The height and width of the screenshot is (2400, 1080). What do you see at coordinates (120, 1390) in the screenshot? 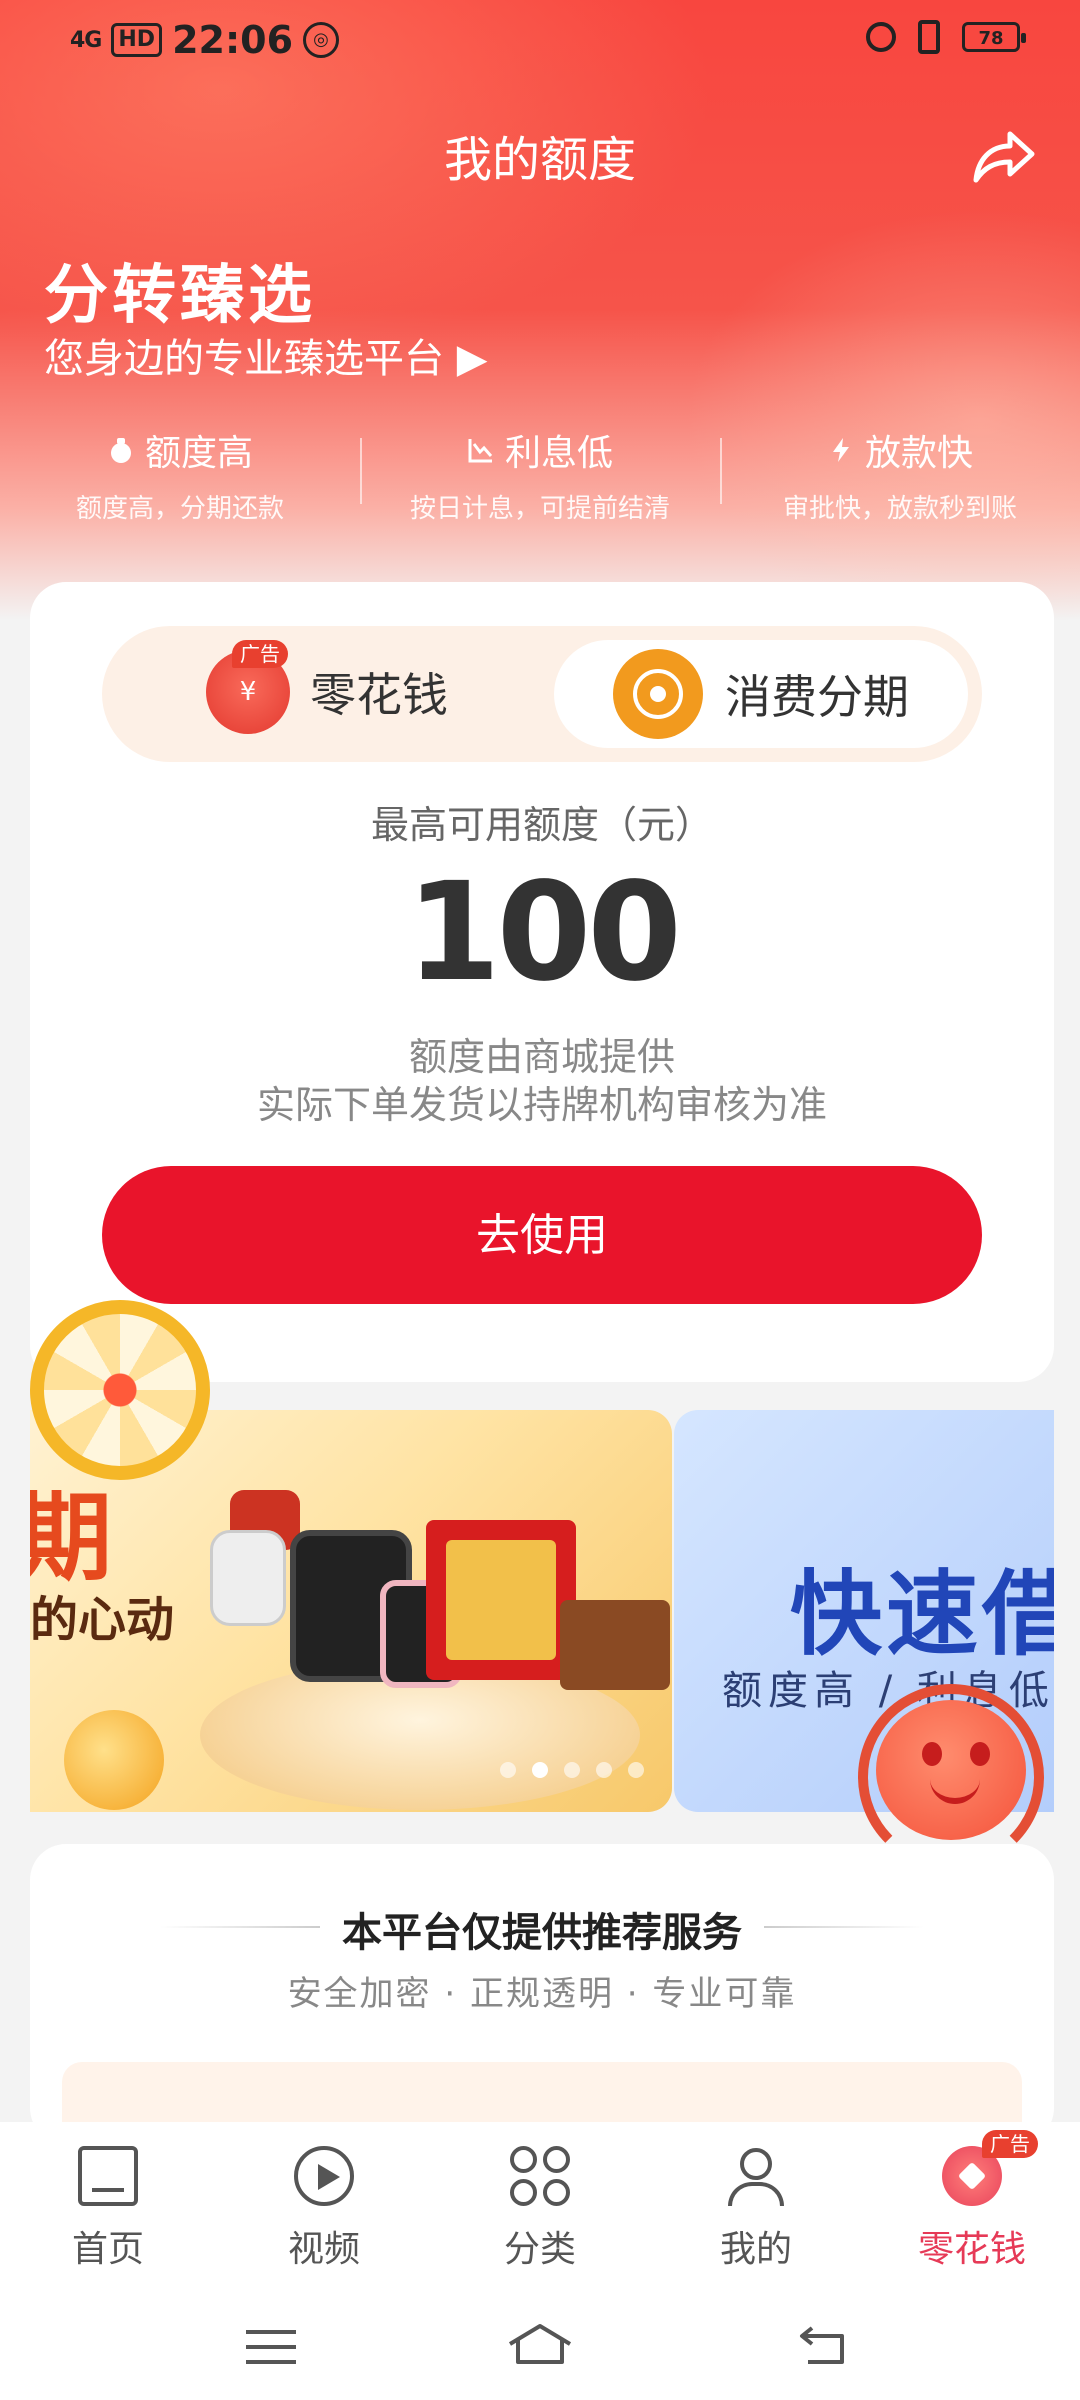
I see `prize-wheel-icon` at bounding box center [120, 1390].